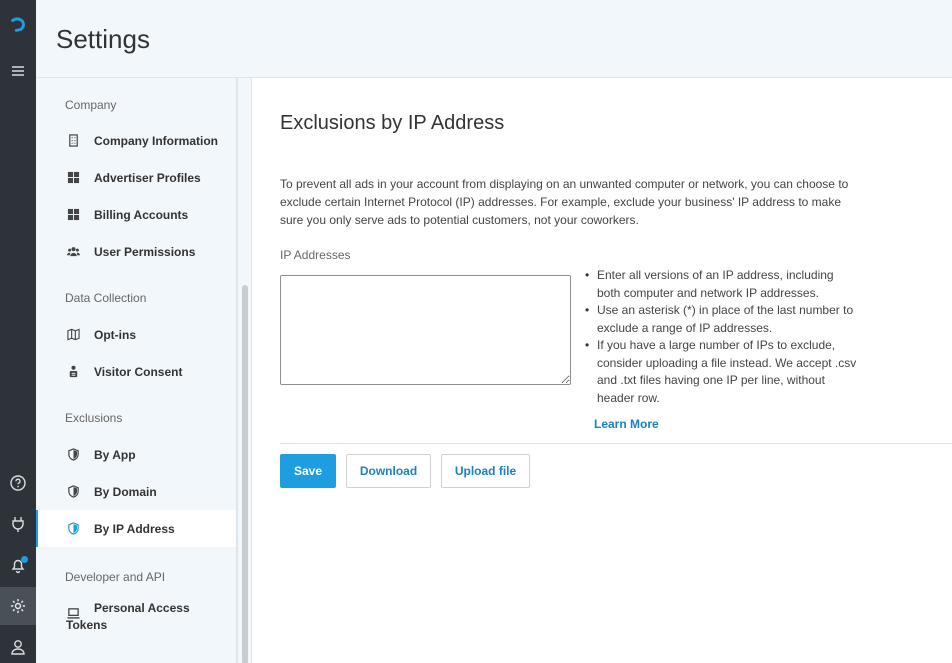  What do you see at coordinates (141, 214) in the screenshot?
I see `nav-item-label: Billing Accounts` at bounding box center [141, 214].